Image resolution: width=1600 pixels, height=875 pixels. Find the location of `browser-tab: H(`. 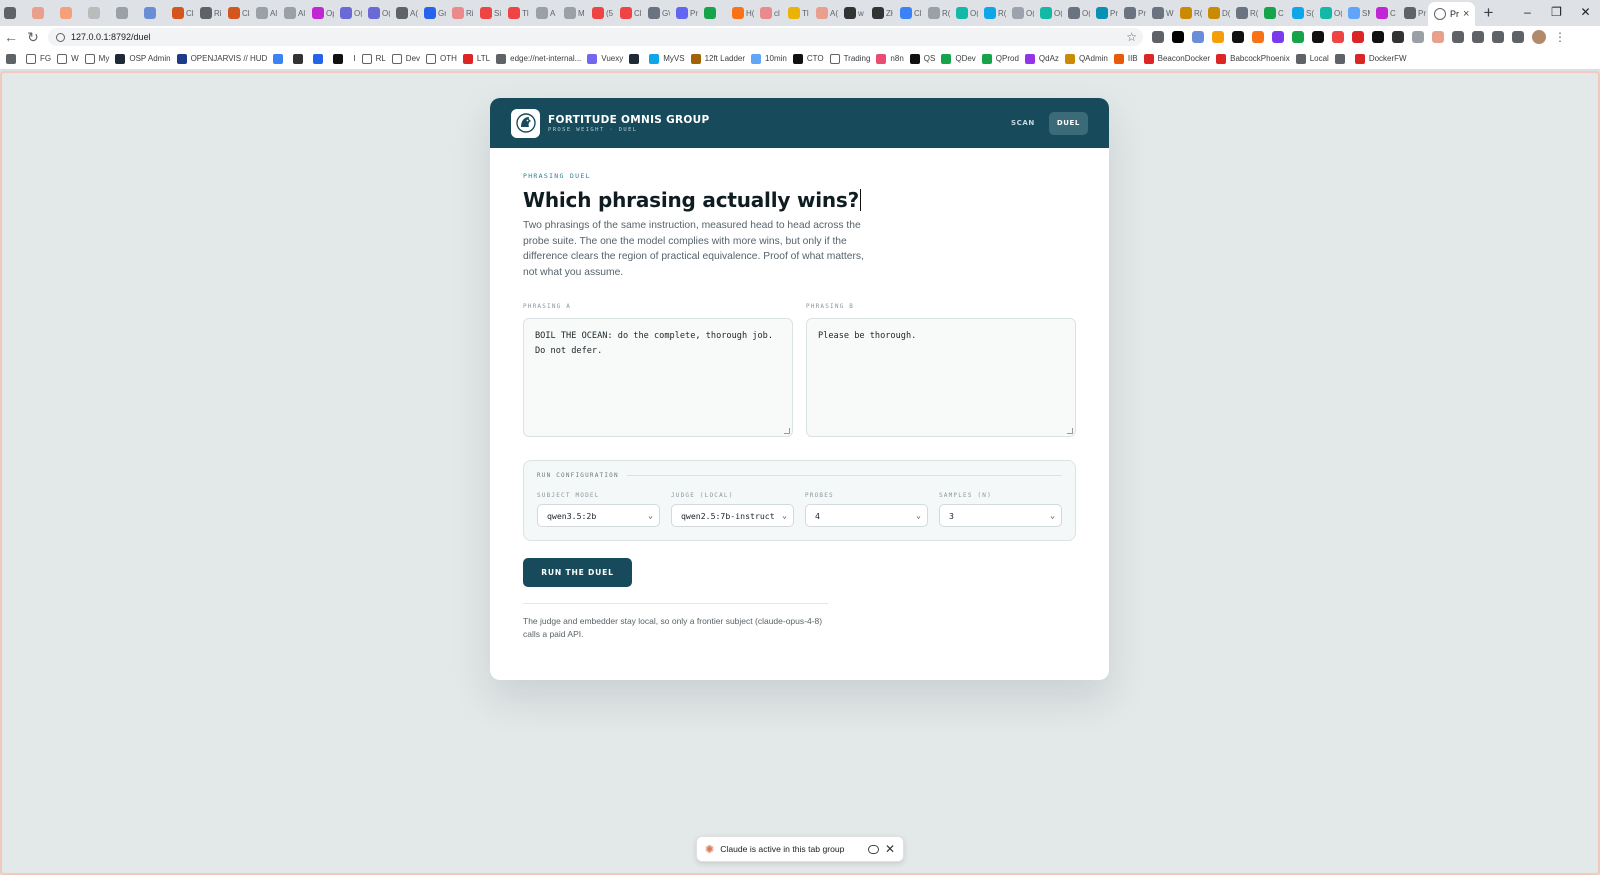

browser-tab: H( is located at coordinates (742, 13).